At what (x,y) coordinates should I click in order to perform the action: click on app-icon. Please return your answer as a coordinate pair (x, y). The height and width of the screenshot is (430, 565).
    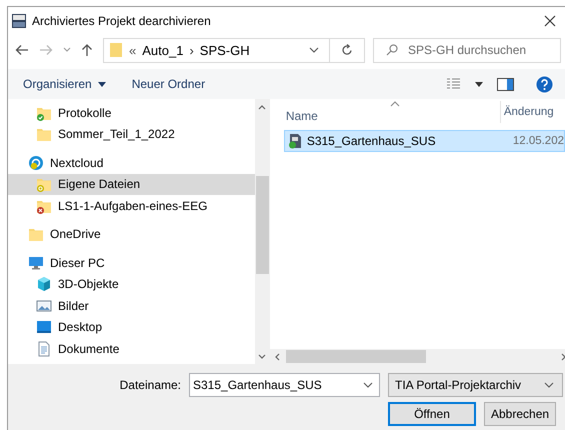
    Looking at the image, I should click on (19, 21).